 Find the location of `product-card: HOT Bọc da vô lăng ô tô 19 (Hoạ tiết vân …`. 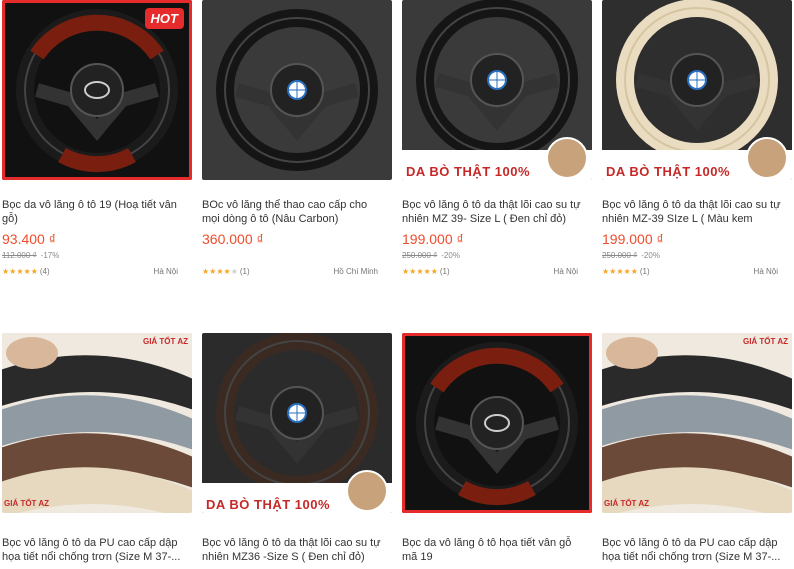

product-card: HOT Bọc da vô lăng ô tô 19 (Hoạ tiết vân … is located at coordinates (97, 145).